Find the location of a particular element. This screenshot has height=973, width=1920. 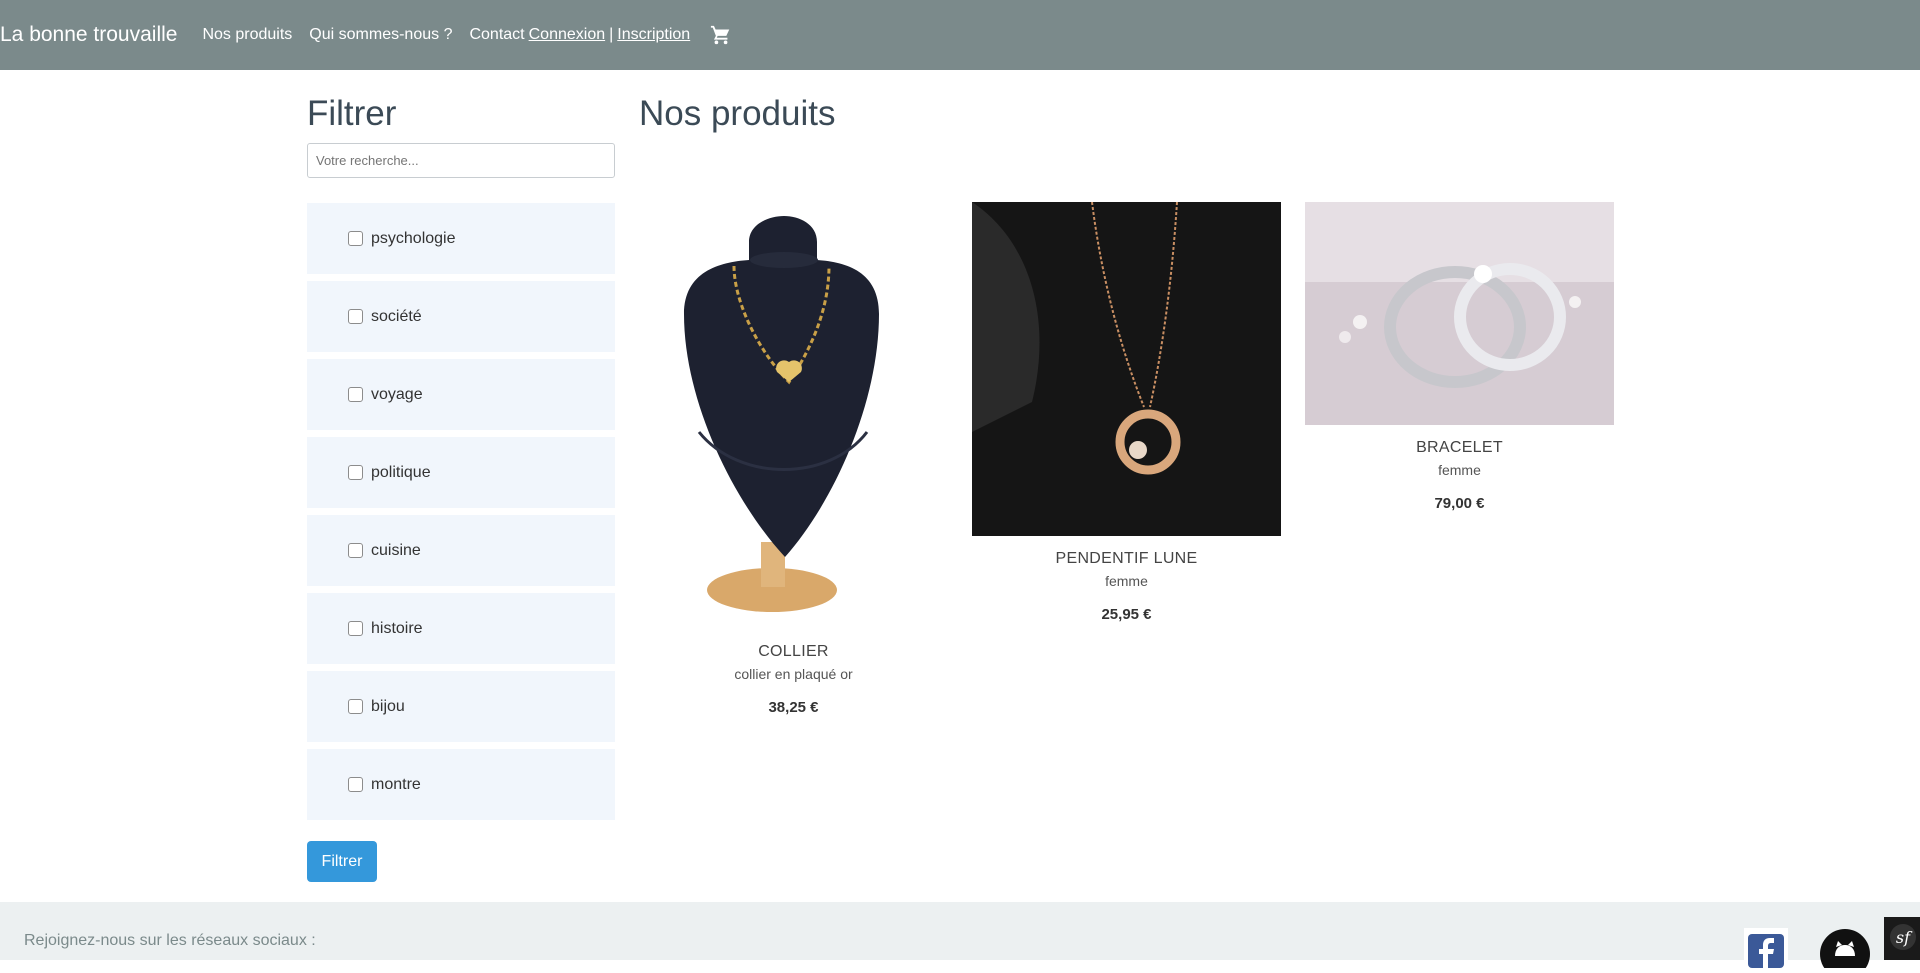

filter-label: psychologie is located at coordinates (413, 238).